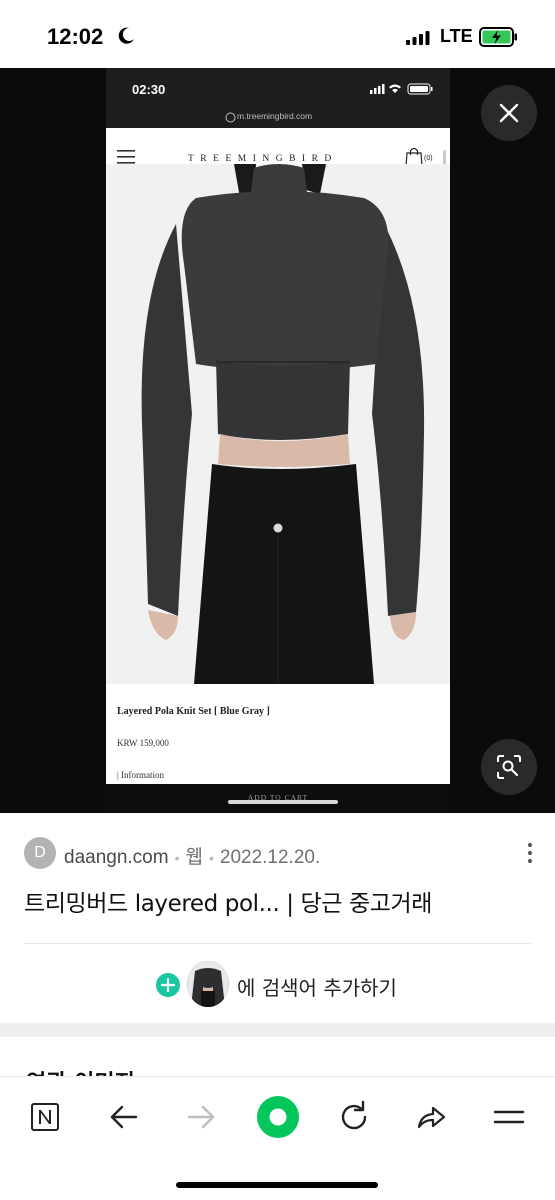  Describe the element at coordinates (277, 1030) in the screenshot. I see `section-separator` at that location.